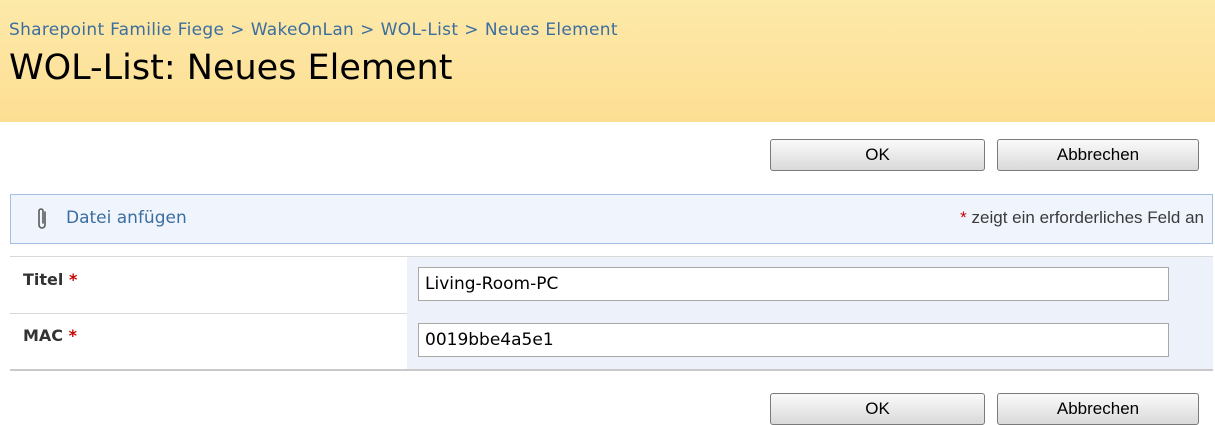 The height and width of the screenshot is (425, 1215). What do you see at coordinates (116, 30) in the screenshot?
I see `breadcrumb-item-site: Sharepoint Familie Fiege` at bounding box center [116, 30].